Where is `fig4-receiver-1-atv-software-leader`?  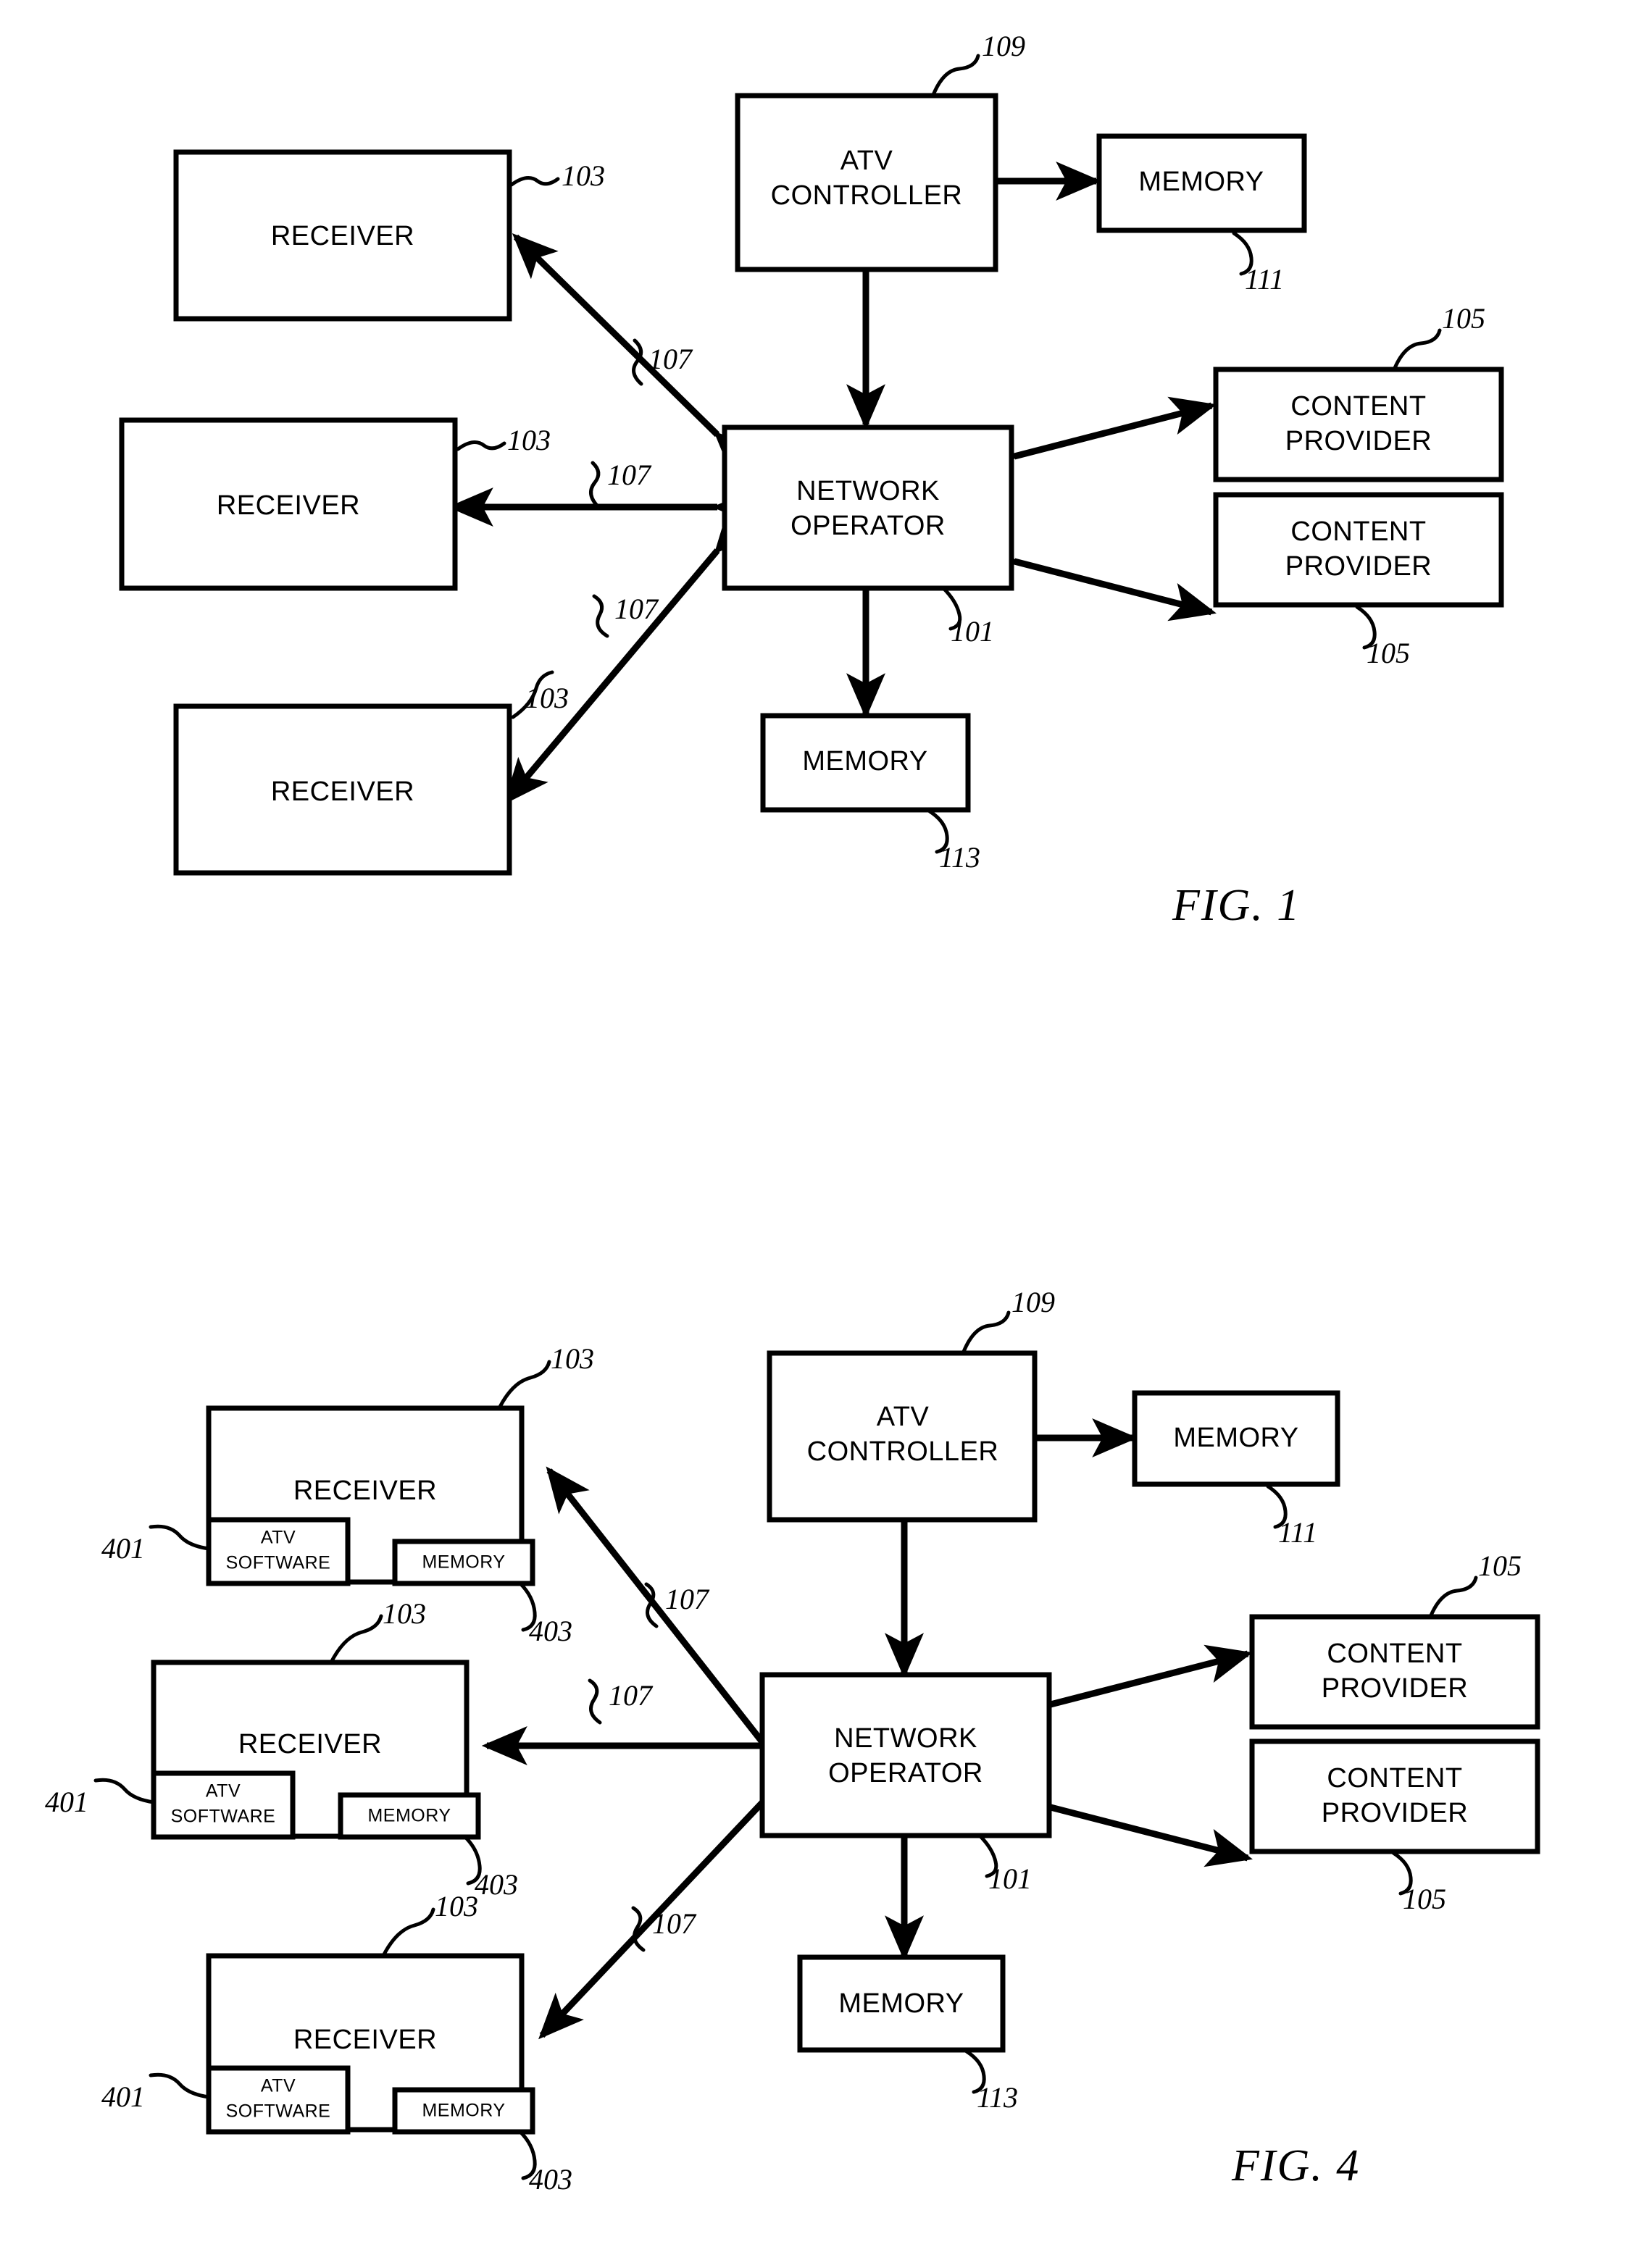 fig4-receiver-1-atv-software-leader is located at coordinates (180, 1538).